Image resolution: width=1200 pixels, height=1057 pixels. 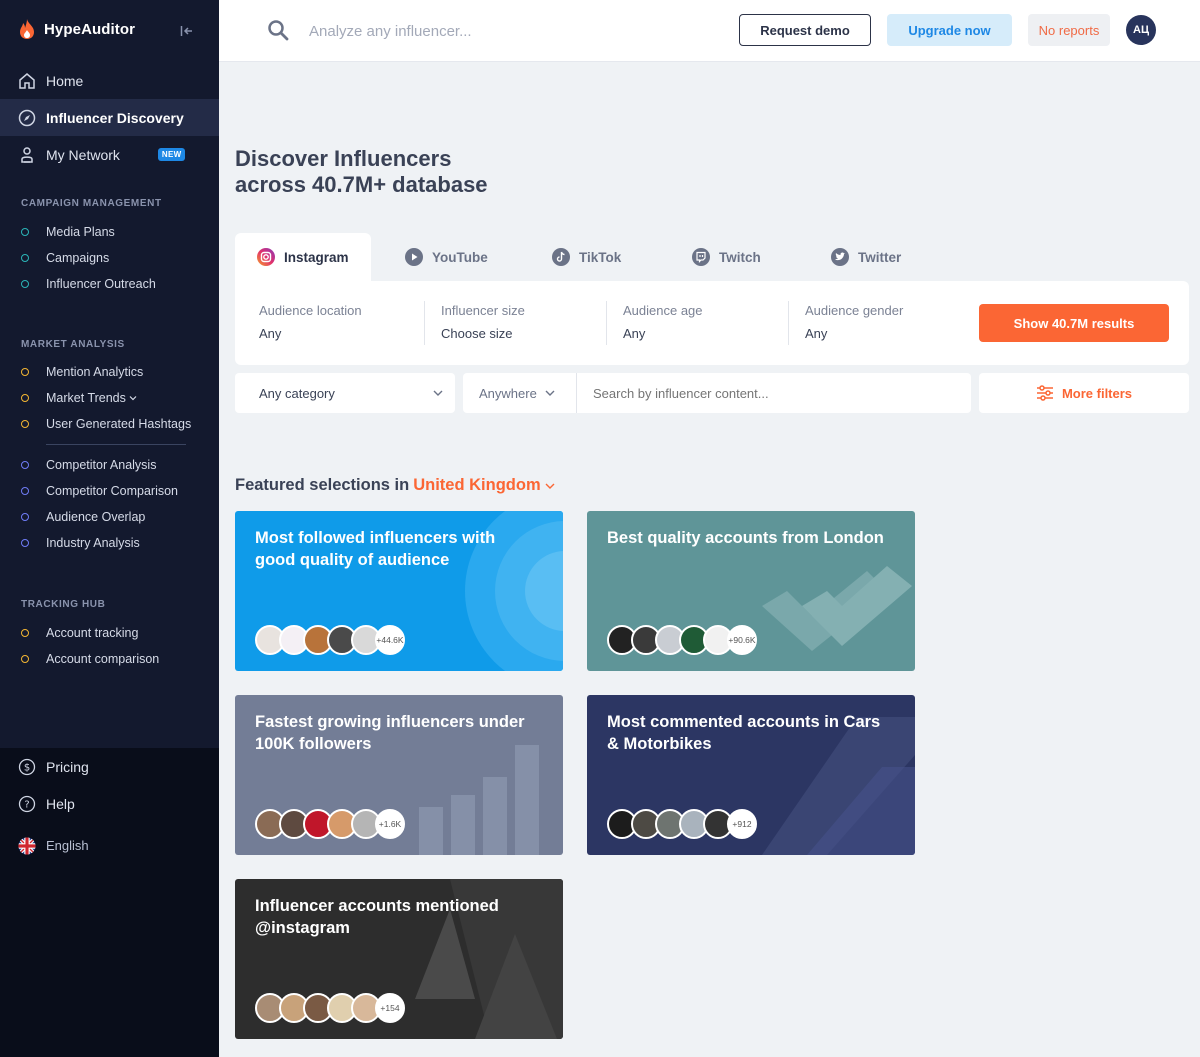 What do you see at coordinates (91, 203) in the screenshot?
I see `section-campaign-management: CAMPAIGN MANAGEMENT` at bounding box center [91, 203].